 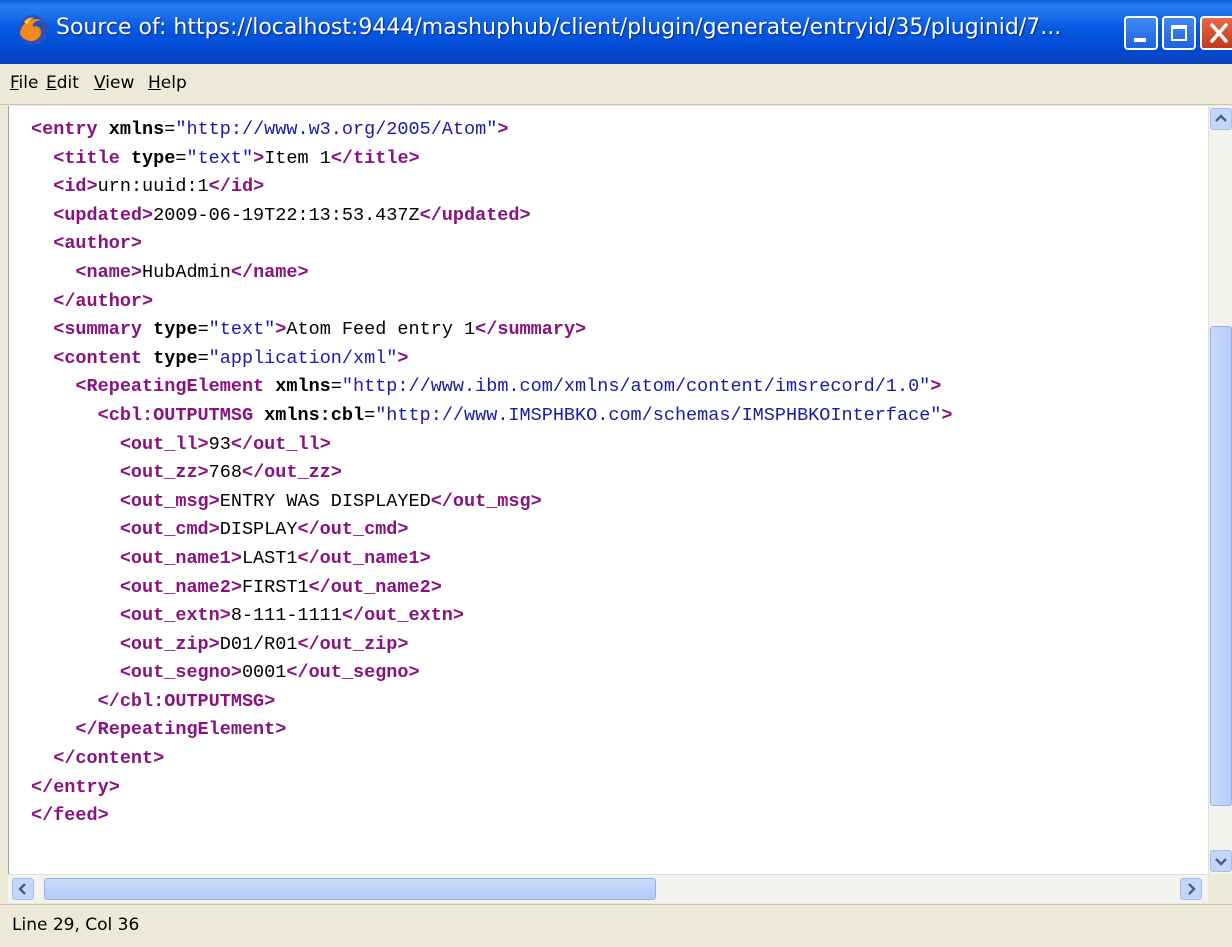 What do you see at coordinates (492, 759) in the screenshot?
I see `source-line: </content>` at bounding box center [492, 759].